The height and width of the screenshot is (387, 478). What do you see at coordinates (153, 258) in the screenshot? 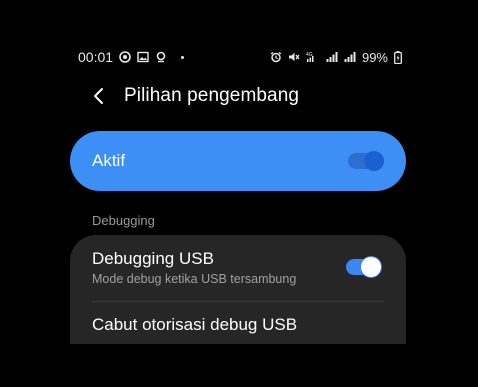
I see `usb-debugging-title: Debugging USB` at bounding box center [153, 258].